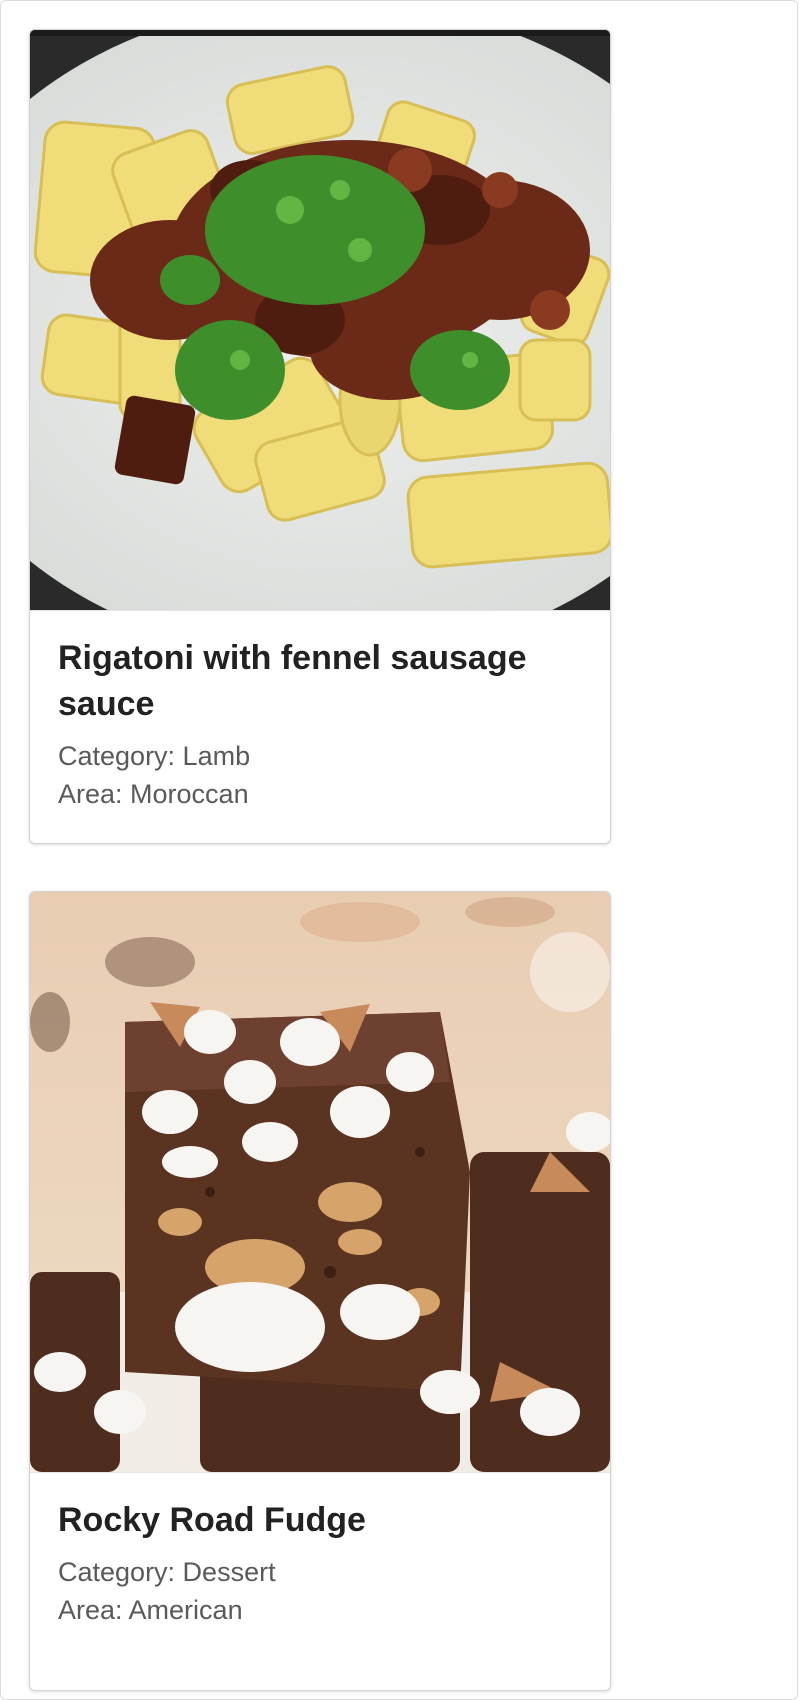  Describe the element at coordinates (320, 681) in the screenshot. I see `recipe-title: Rigatoni with fennel sausage sauce` at that location.